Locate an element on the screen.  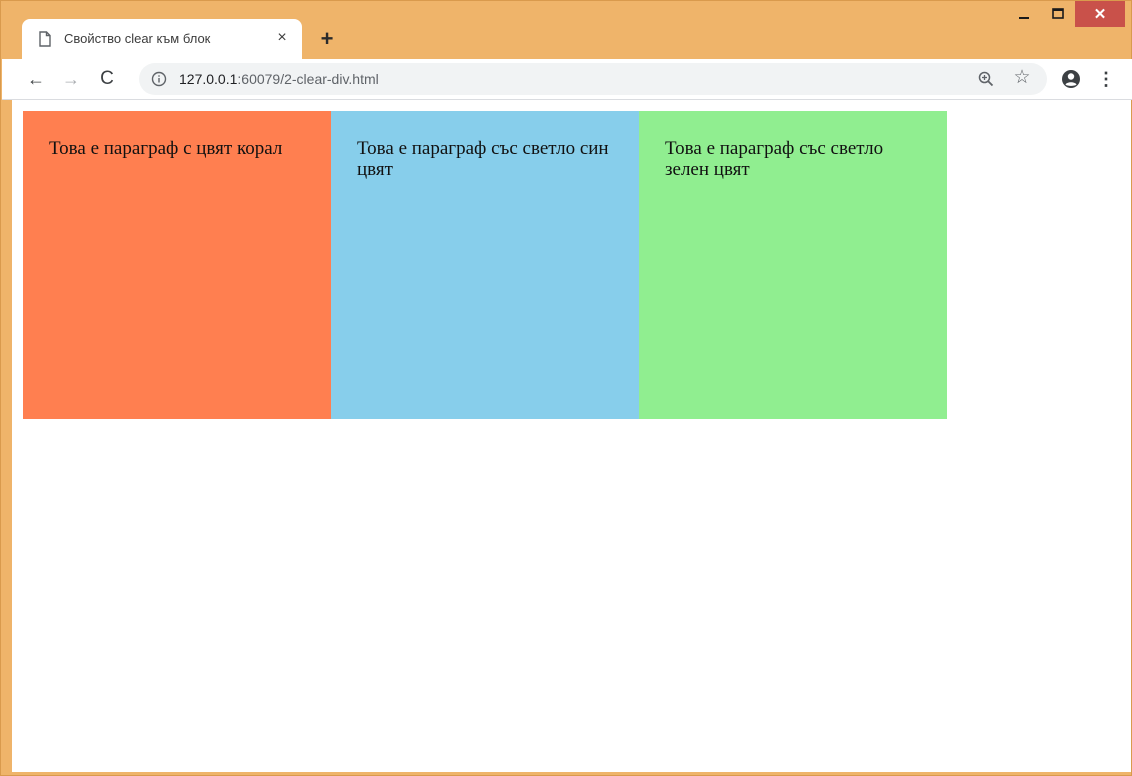
coral-block: Това е параграф с цвят корал is located at coordinates (177, 265).